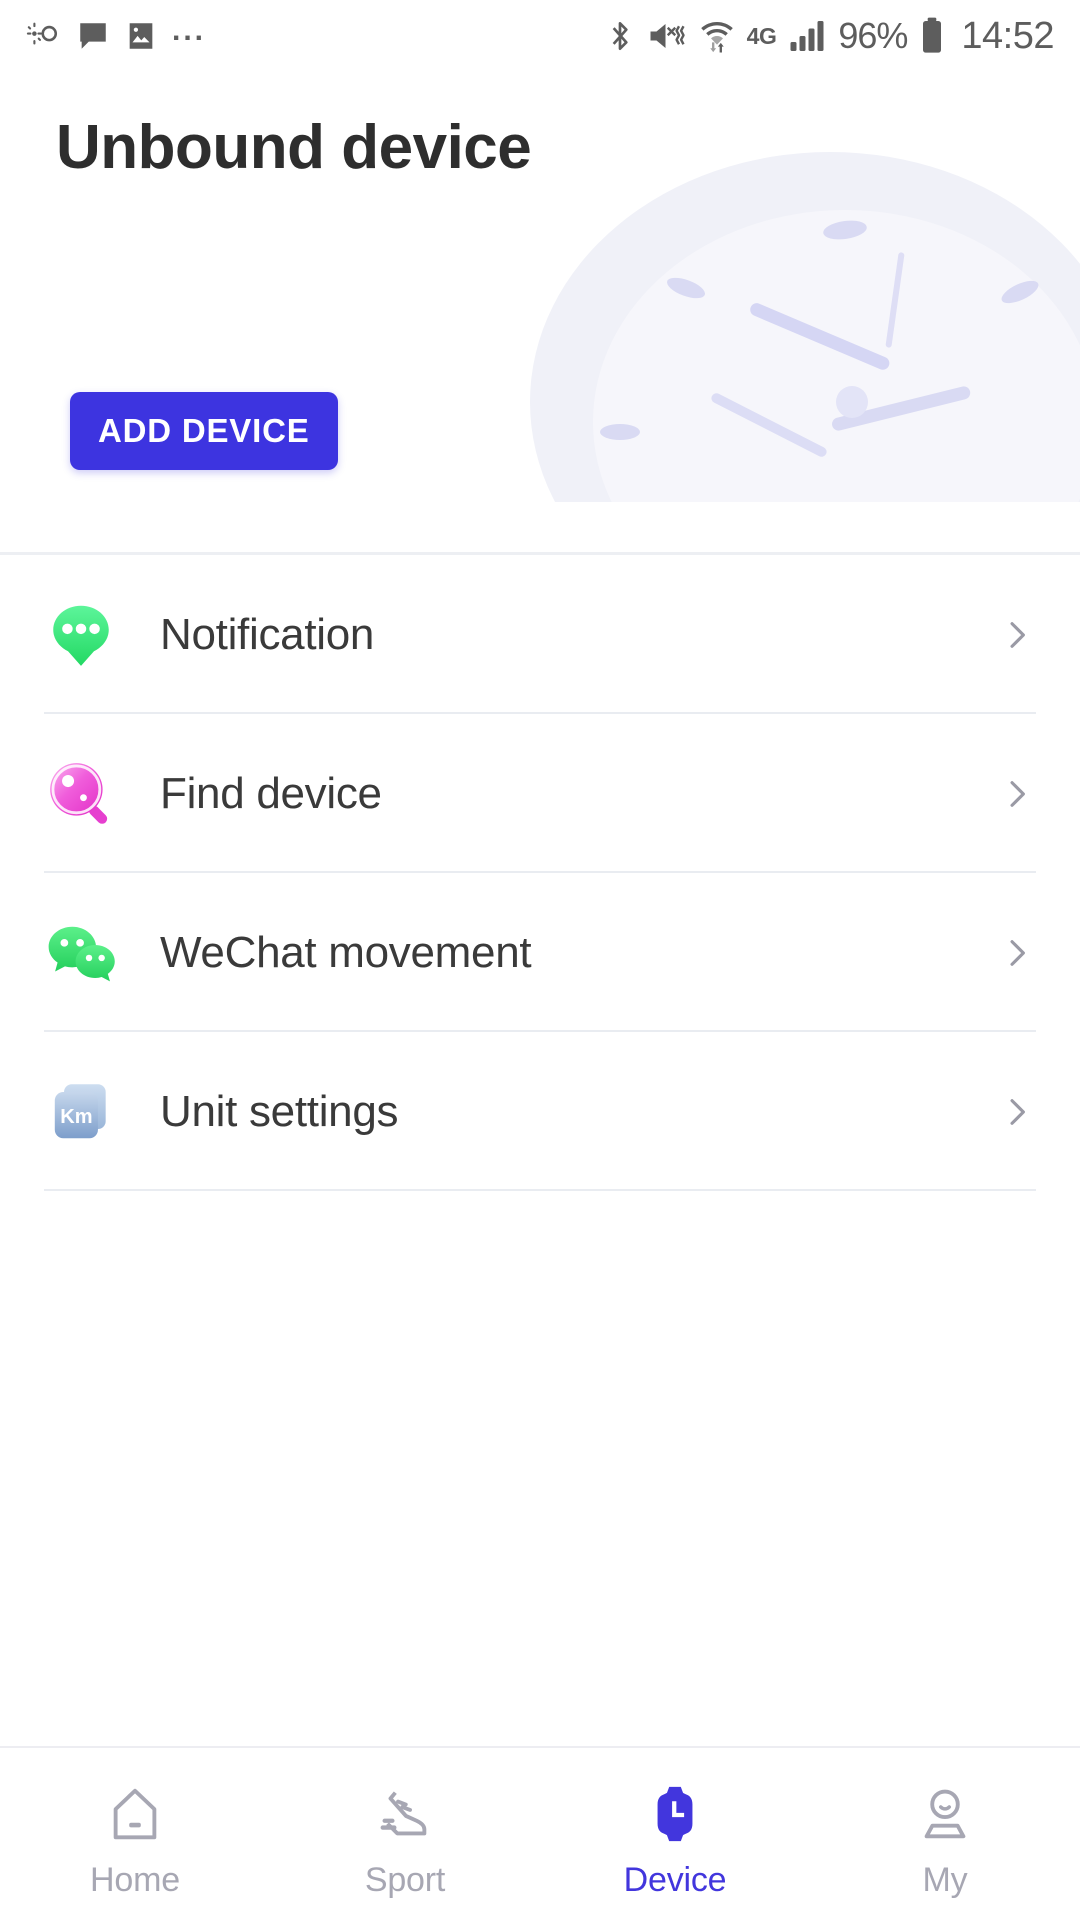 The image size is (1080, 1920). Describe the element at coordinates (540, 952) in the screenshot. I see `list-item-wechat-movement: WeChat movement` at that location.